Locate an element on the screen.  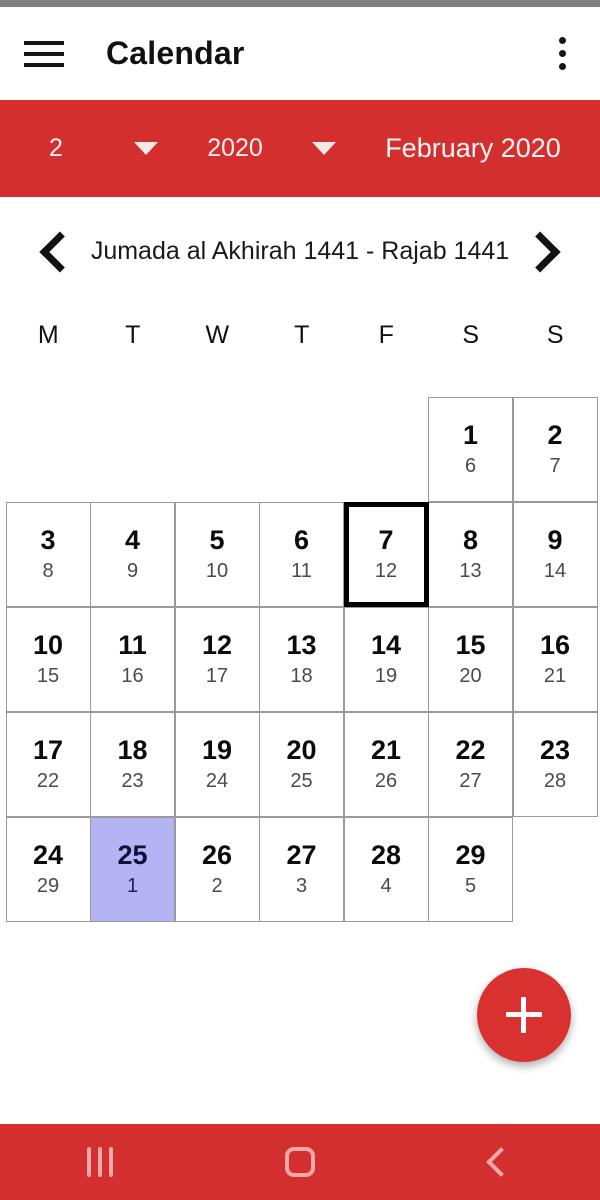
gregorian-day-number: 27 is located at coordinates (301, 855).